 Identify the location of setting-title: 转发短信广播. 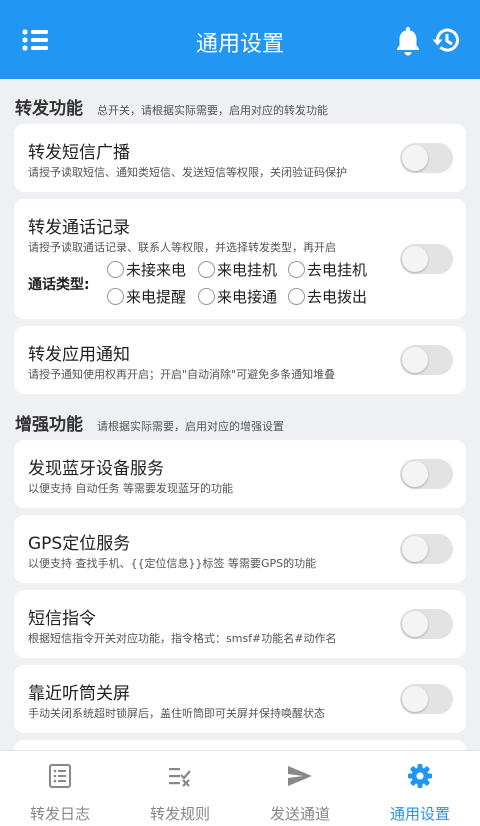
(79, 153).